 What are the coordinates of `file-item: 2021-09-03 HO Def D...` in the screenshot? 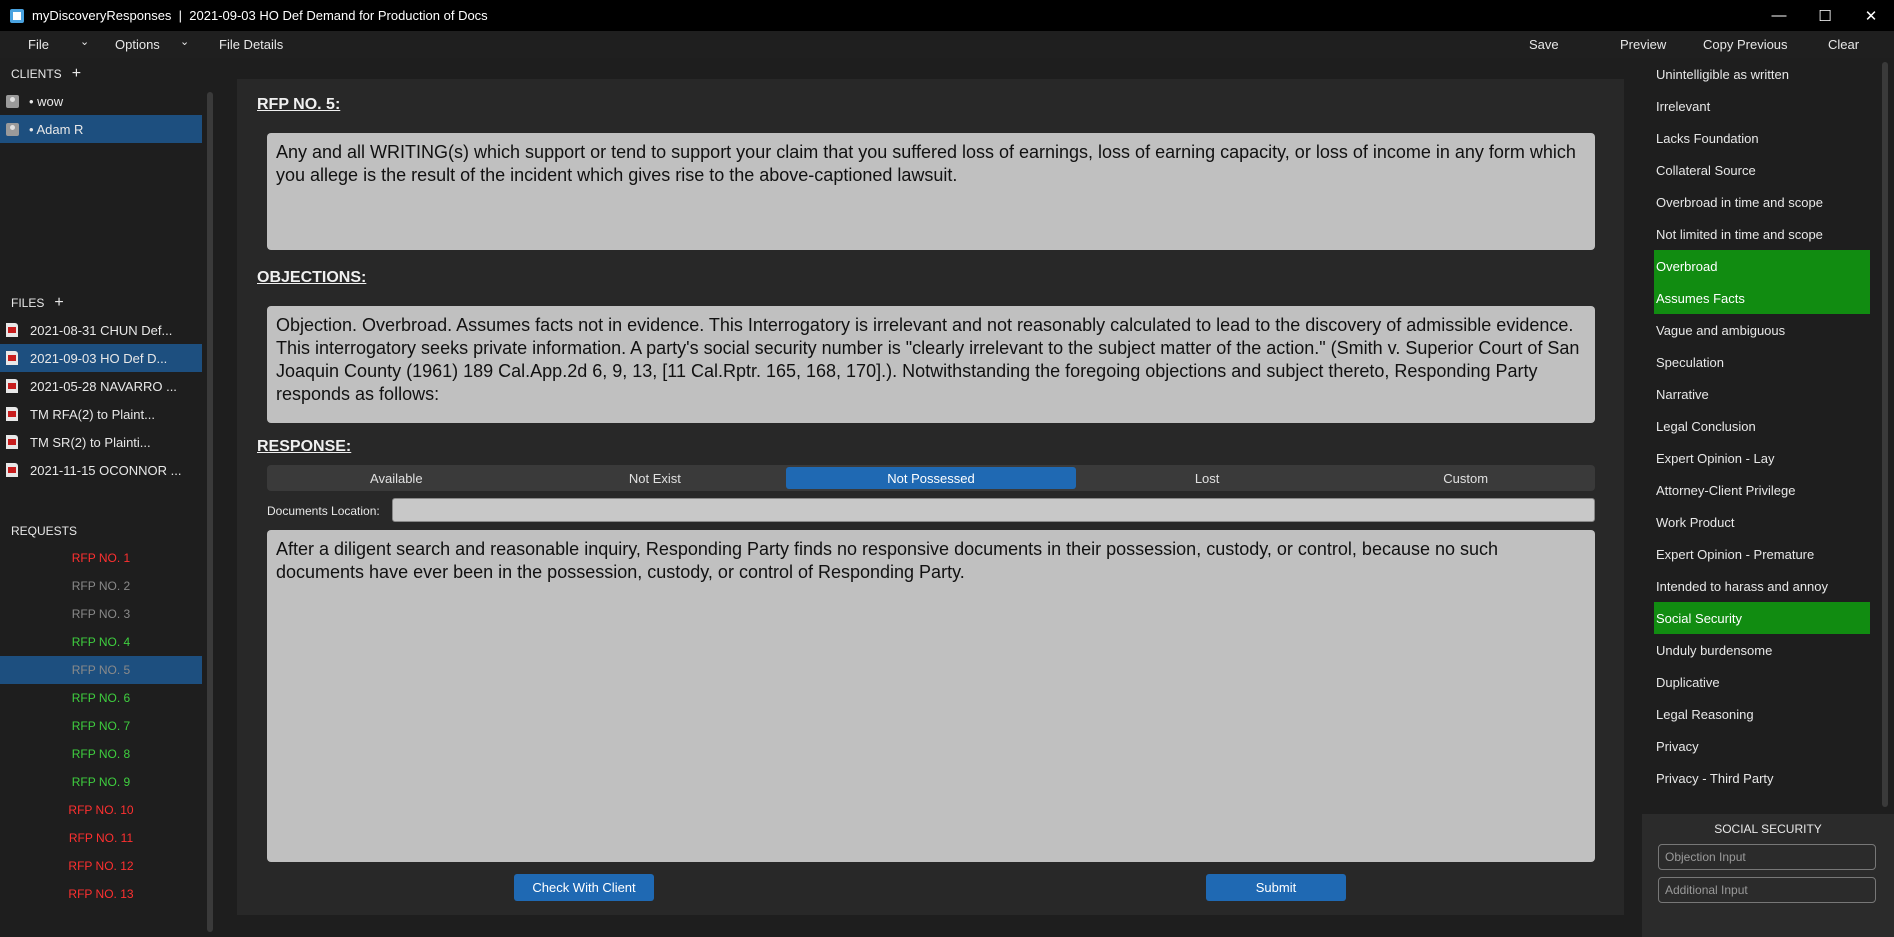 It's located at (101, 358).